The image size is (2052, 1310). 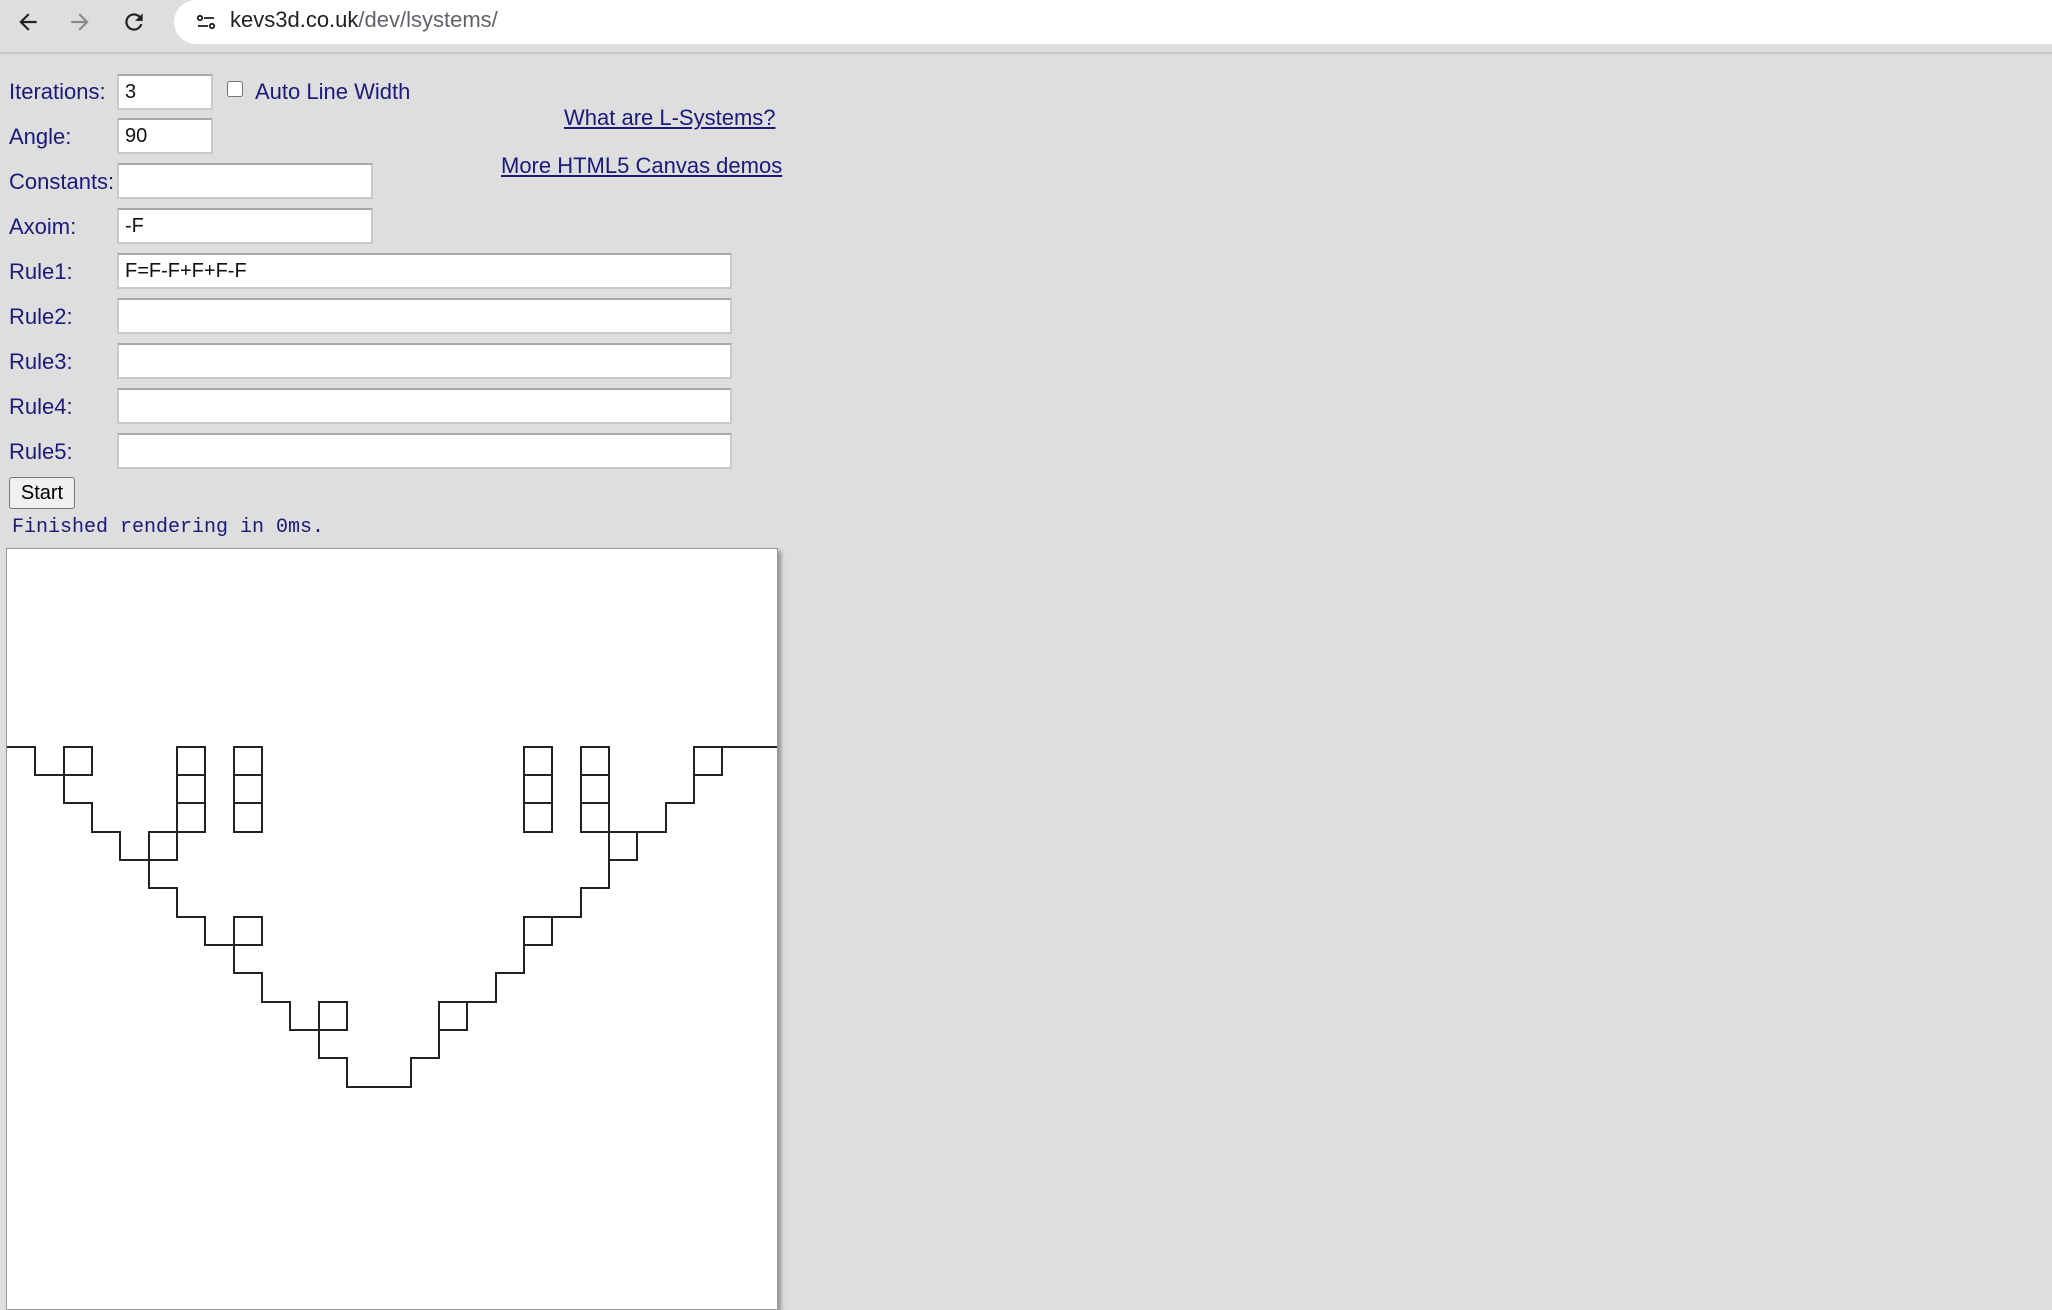 I want to click on auto-line-width-checkbox, so click(x=235, y=89).